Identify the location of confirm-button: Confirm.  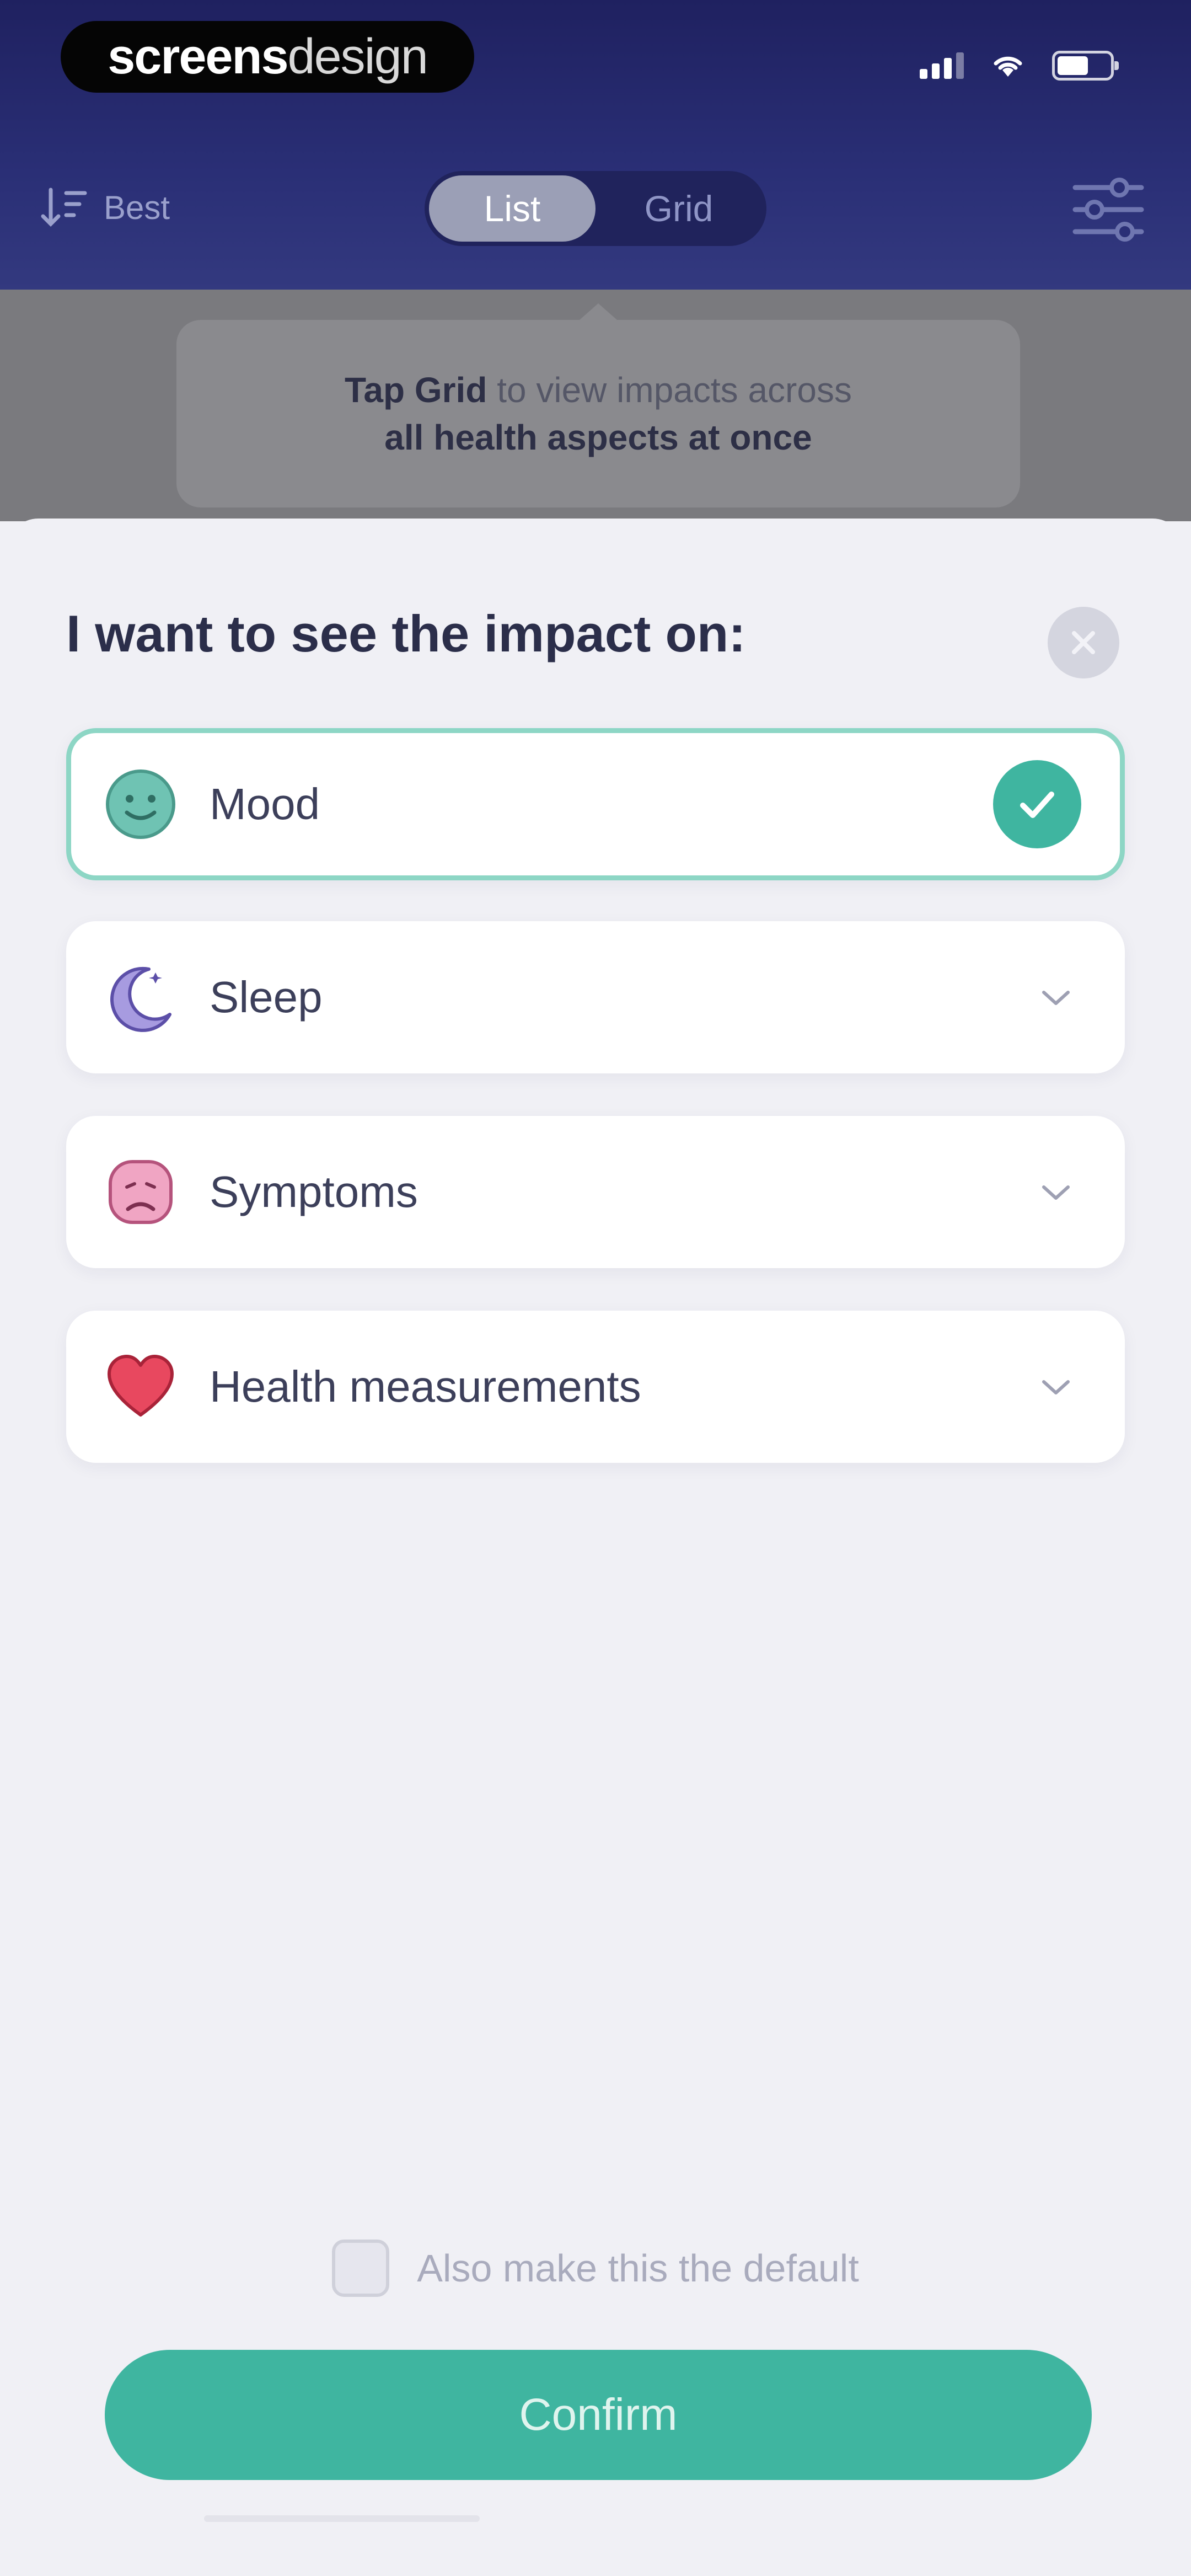
(598, 2415).